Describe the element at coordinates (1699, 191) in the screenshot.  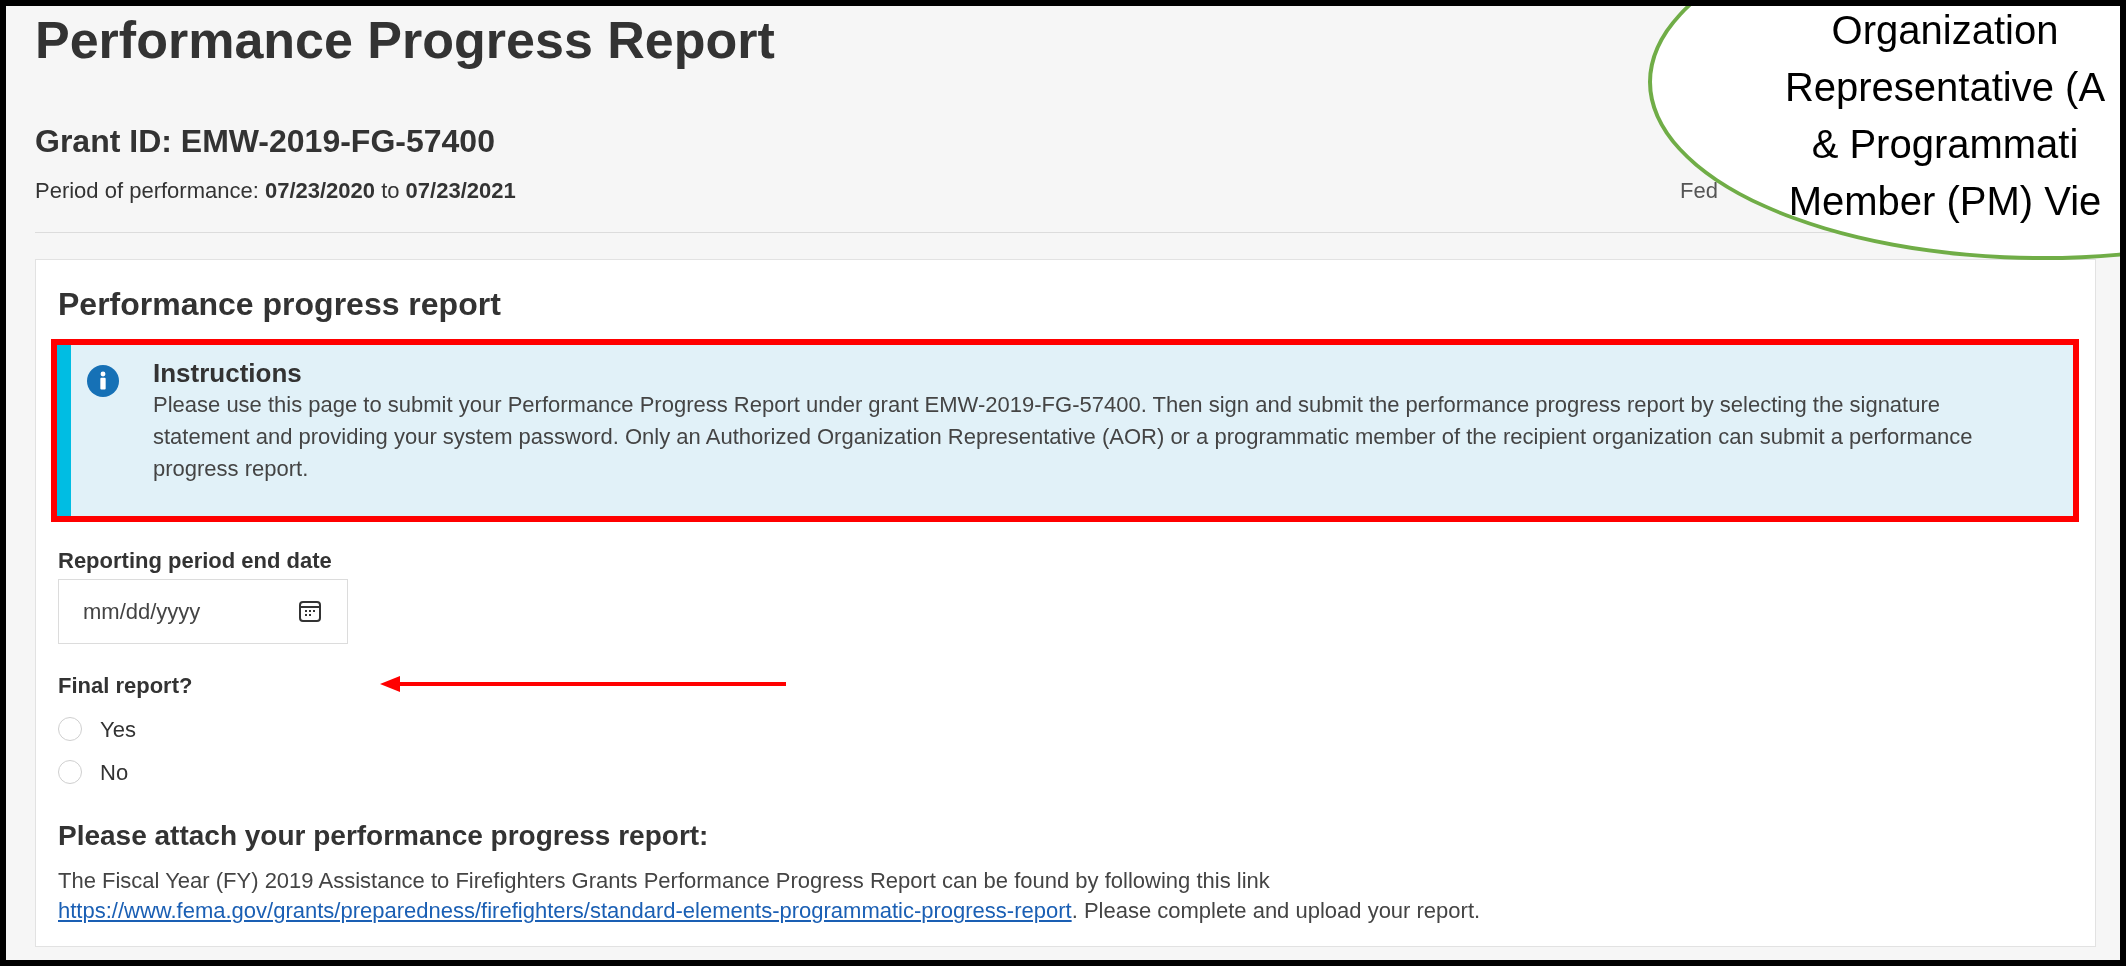
I see `federal-label: Fed` at that location.